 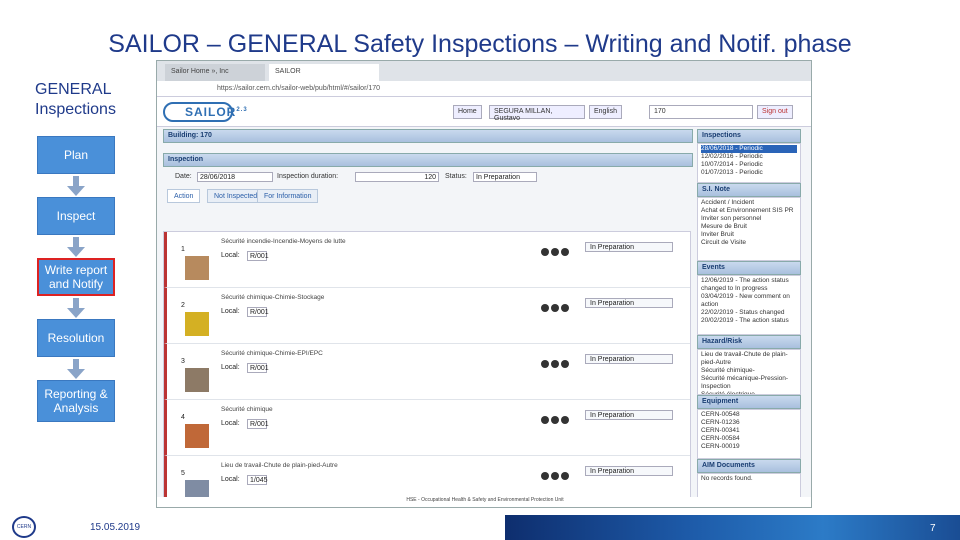 What do you see at coordinates (428, 160) in the screenshot?
I see `inspection-bar: Inspection` at bounding box center [428, 160].